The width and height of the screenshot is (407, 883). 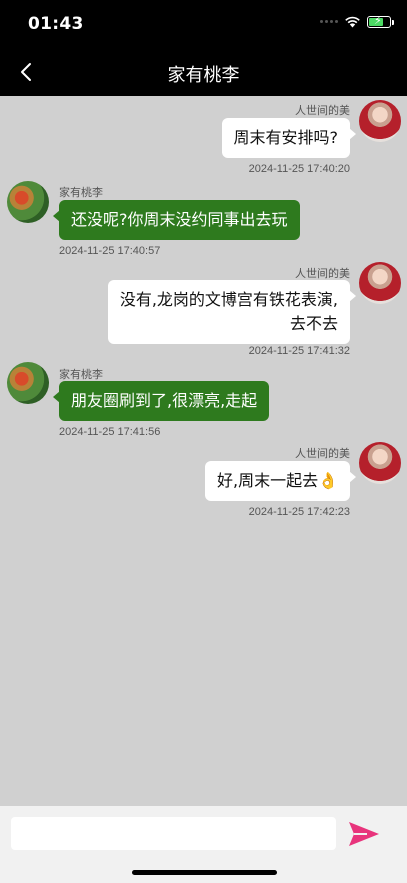 I want to click on message-bubble: 还没呢?你周末没约同事出去玩, so click(x=176, y=220).